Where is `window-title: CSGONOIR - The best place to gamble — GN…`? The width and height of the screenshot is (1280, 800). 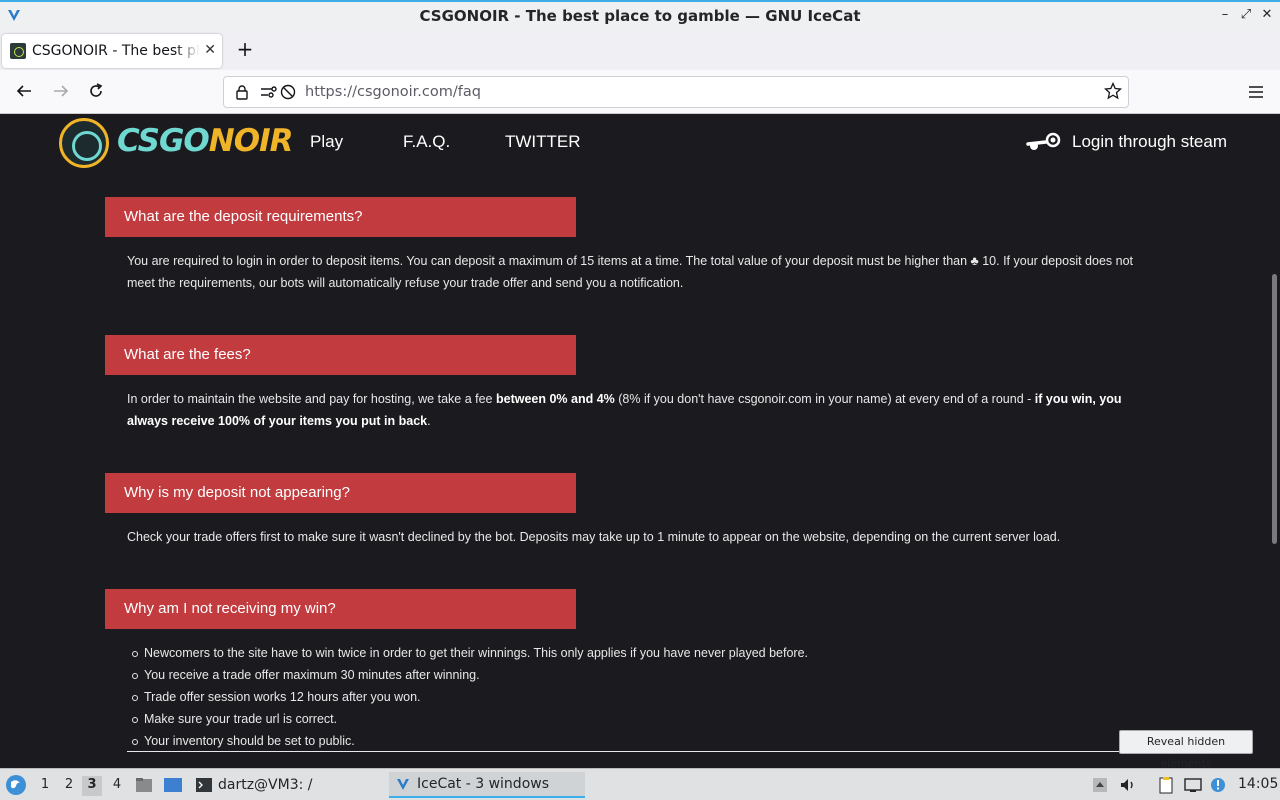
window-title: CSGONOIR - The best place to gamble — GN… is located at coordinates (640, 16).